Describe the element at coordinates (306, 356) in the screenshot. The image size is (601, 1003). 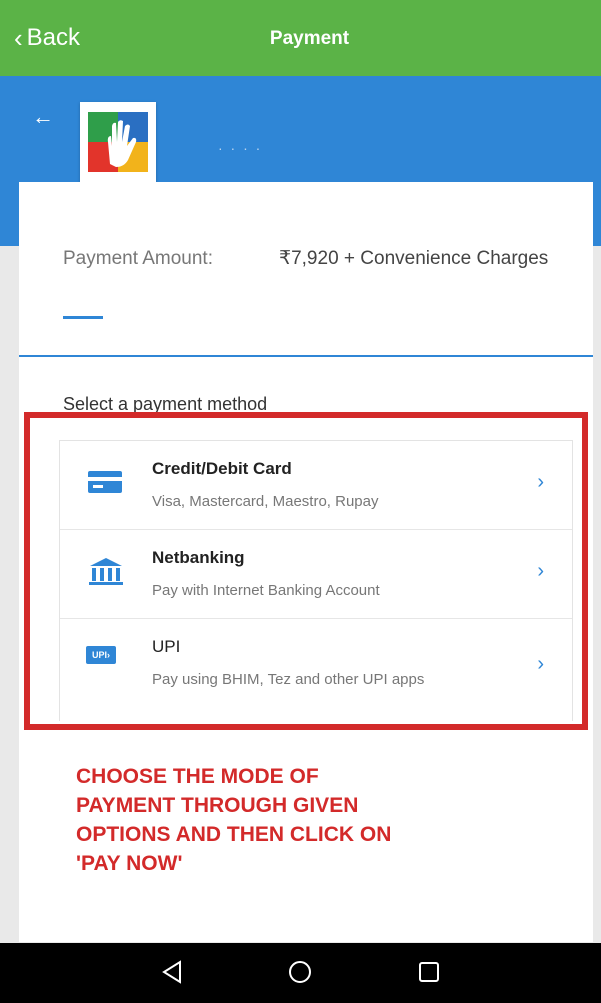
I see `section-divider` at that location.